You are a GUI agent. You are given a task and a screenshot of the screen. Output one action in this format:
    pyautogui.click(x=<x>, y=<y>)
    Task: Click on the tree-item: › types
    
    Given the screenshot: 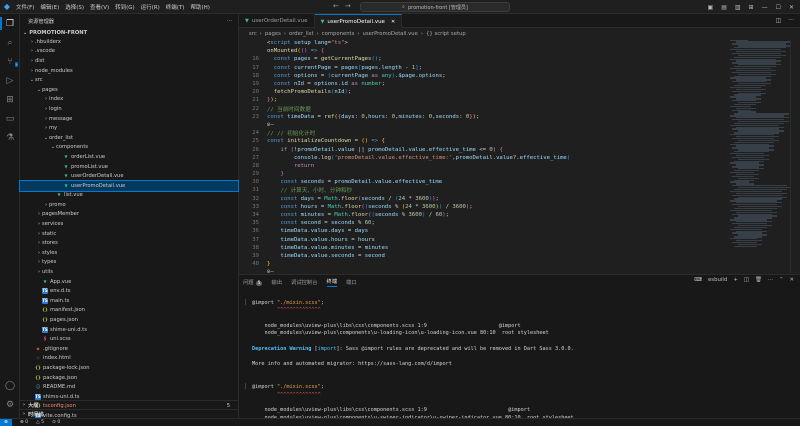 What is the action you would take?
    pyautogui.click(x=129, y=263)
    